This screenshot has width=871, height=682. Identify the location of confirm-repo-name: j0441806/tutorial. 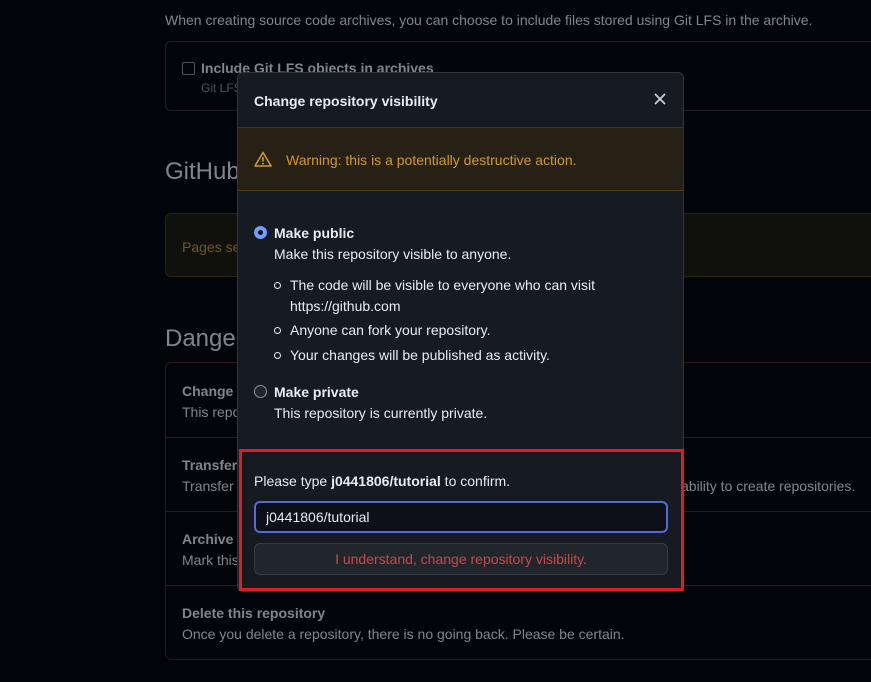
(386, 481).